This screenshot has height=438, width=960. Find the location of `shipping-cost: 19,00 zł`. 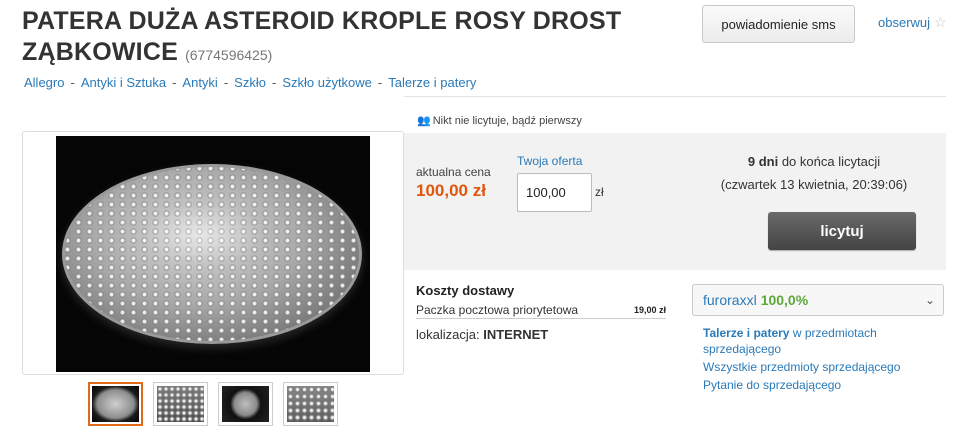

shipping-cost: 19,00 zł is located at coordinates (649, 309).